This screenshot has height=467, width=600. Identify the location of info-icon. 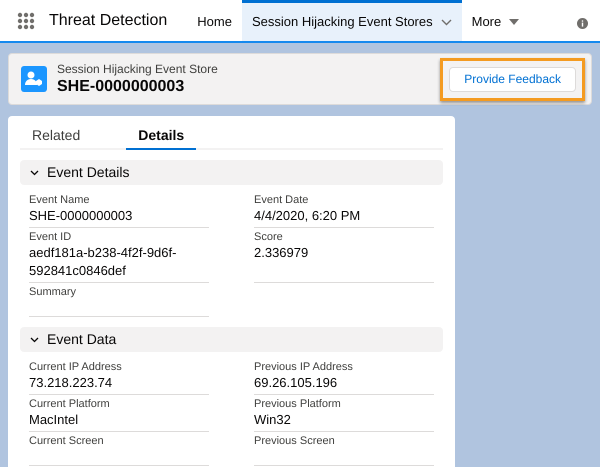
(582, 23).